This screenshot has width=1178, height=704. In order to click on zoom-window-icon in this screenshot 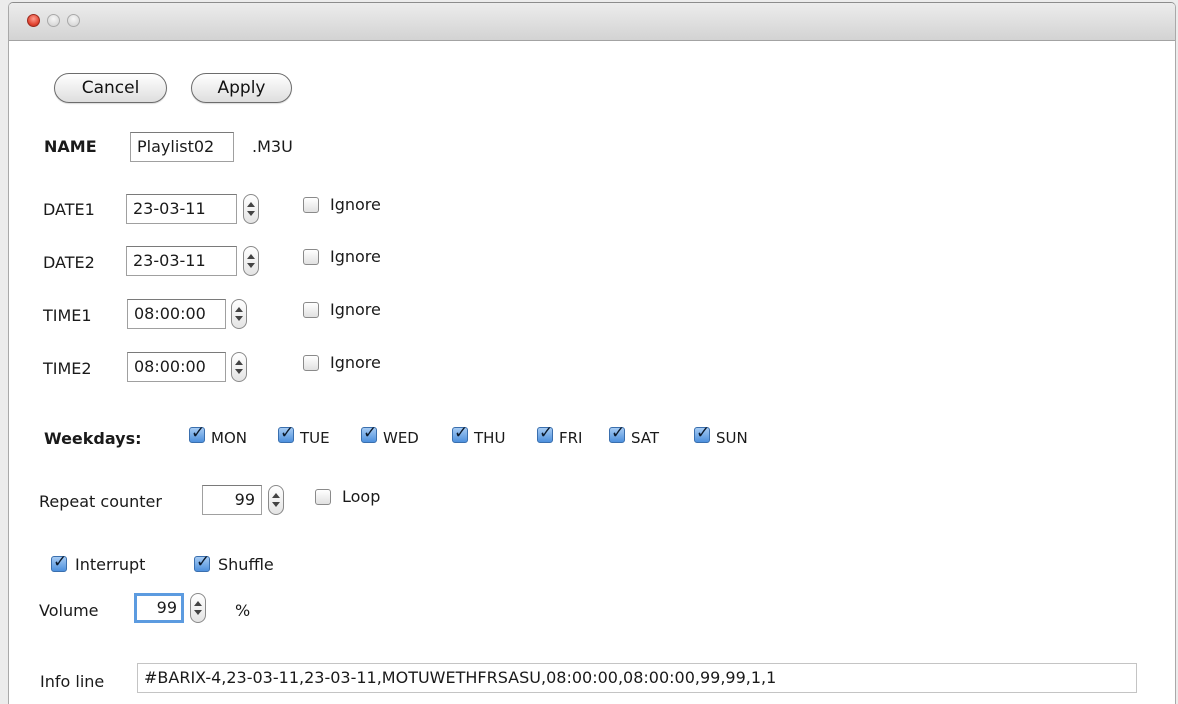, I will do `click(73, 20)`.